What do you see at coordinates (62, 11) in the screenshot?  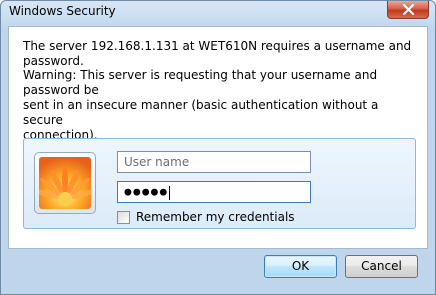 I see `window-title: Windows Security` at bounding box center [62, 11].